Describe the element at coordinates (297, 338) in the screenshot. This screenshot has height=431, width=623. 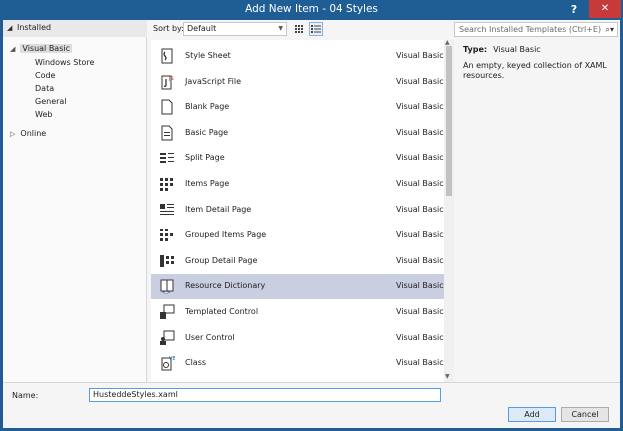
I see `template-row: User Control Visual Basic` at that location.